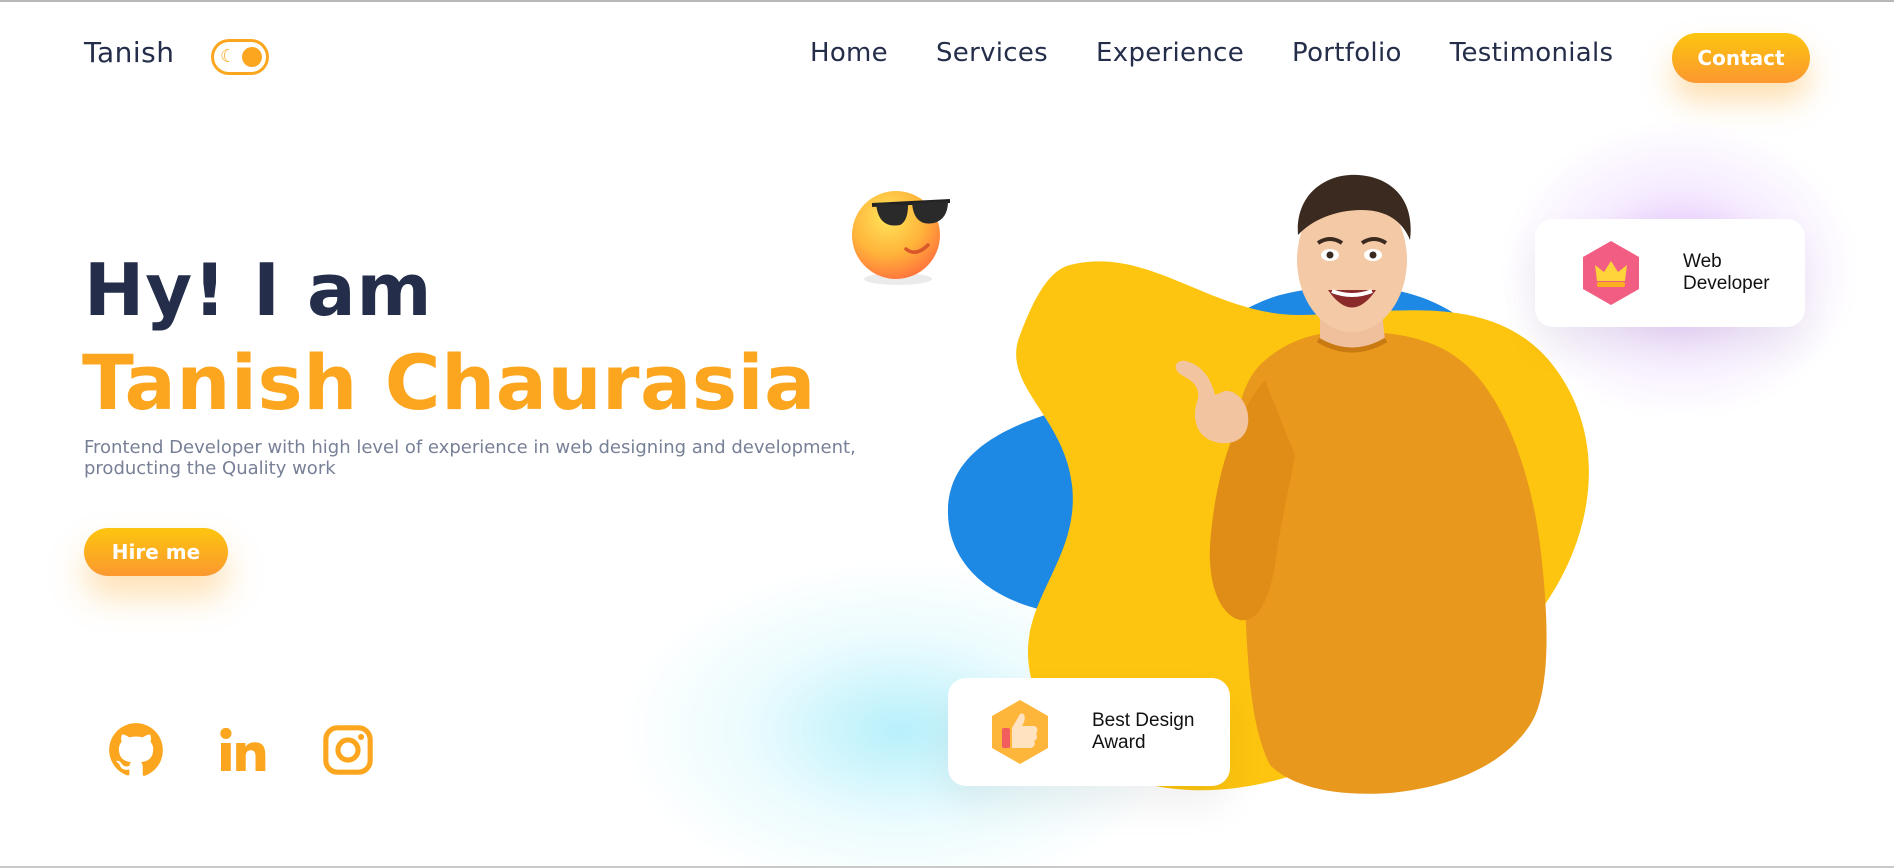 This screenshot has width=1894, height=868. I want to click on web-developer-label: Web Developer, so click(1726, 272).